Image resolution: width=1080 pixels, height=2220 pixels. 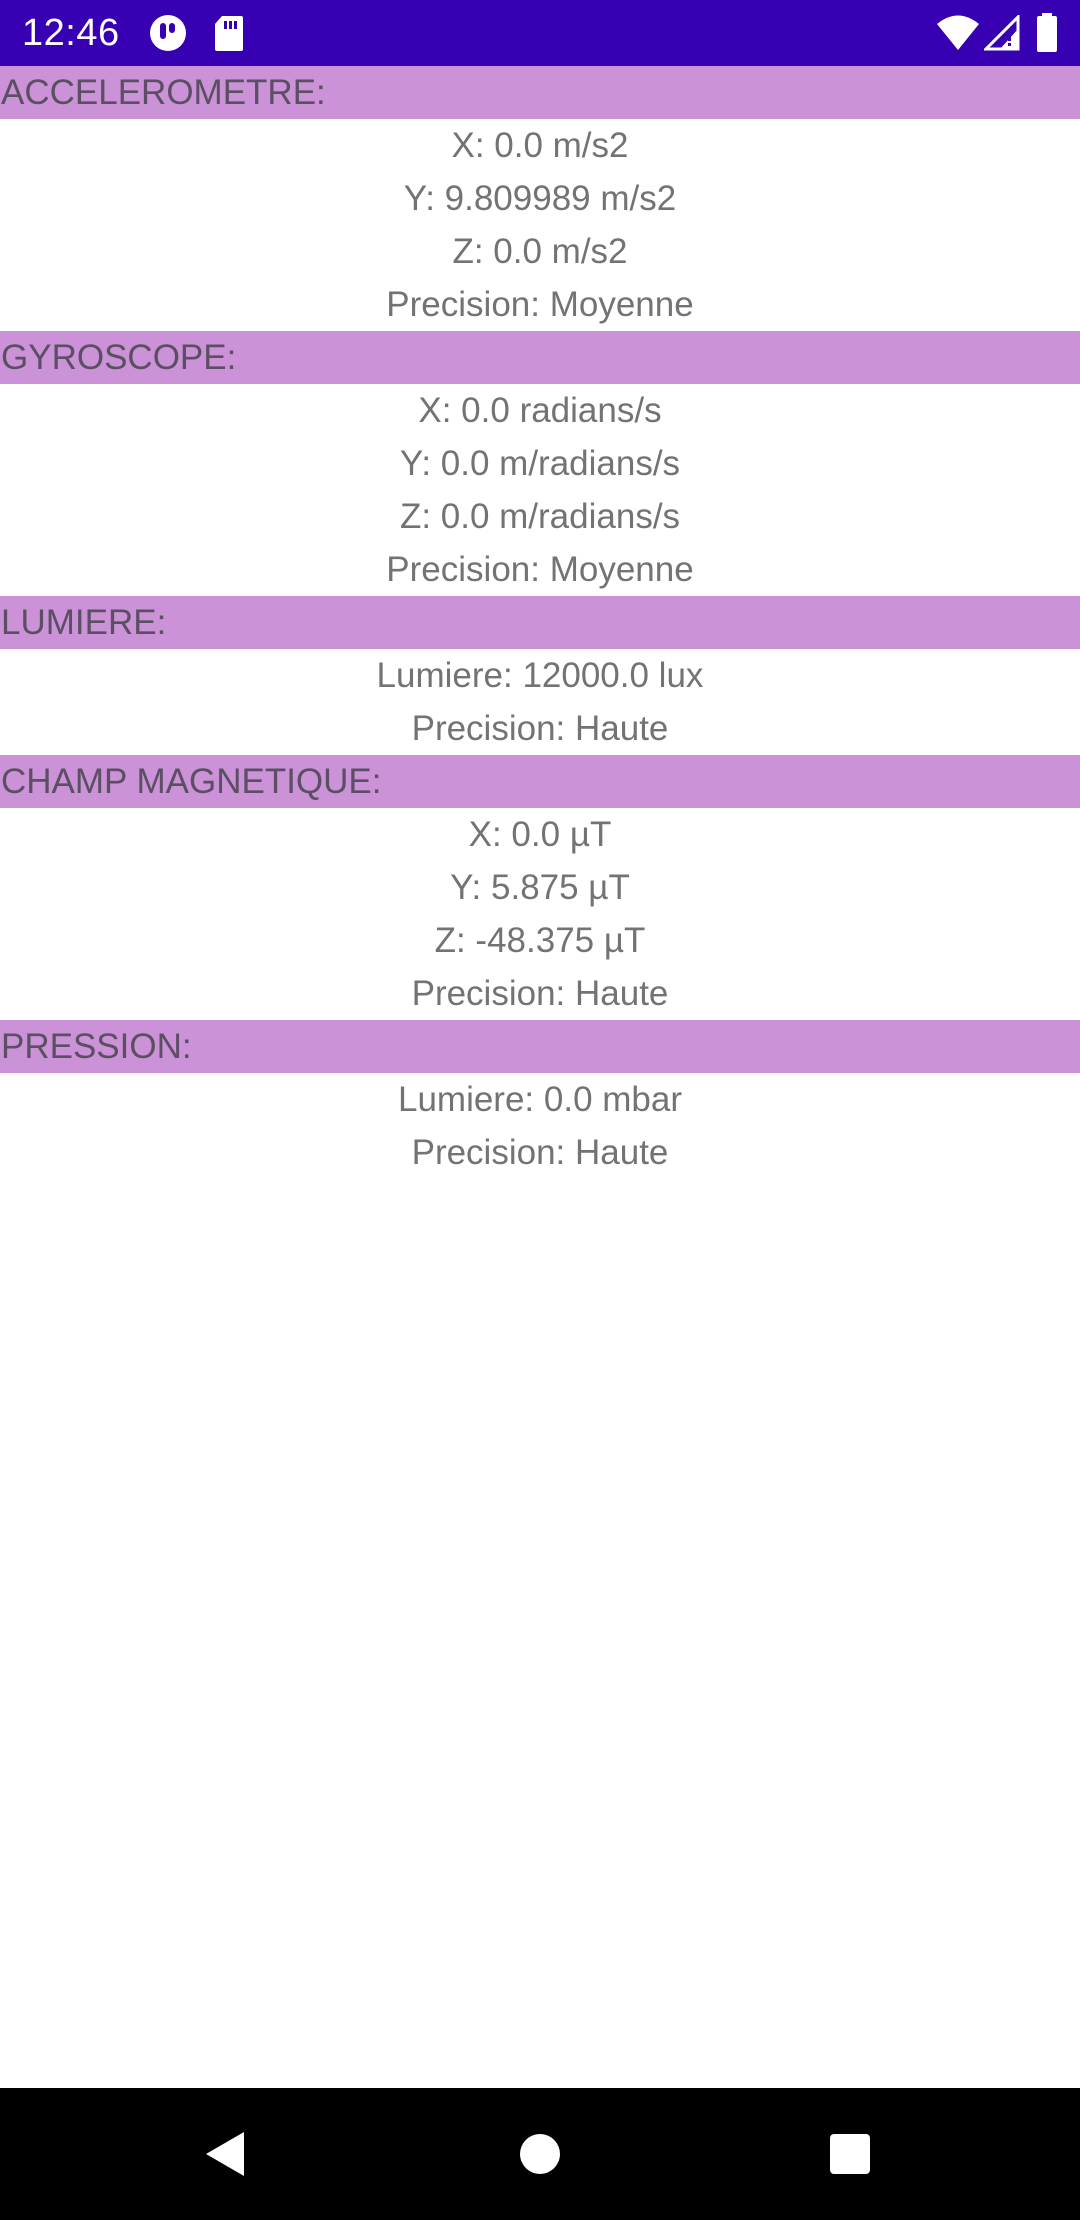 What do you see at coordinates (540, 993) in the screenshot?
I see `champ-magnetique-precision: Precision: Haute` at bounding box center [540, 993].